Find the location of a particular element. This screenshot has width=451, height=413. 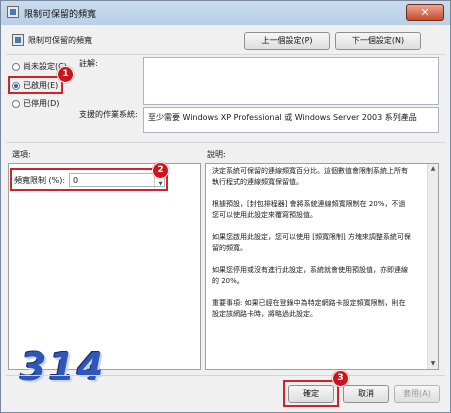

title-bar: 限制可保留的頻寬 ✕ is located at coordinates (225, 13).